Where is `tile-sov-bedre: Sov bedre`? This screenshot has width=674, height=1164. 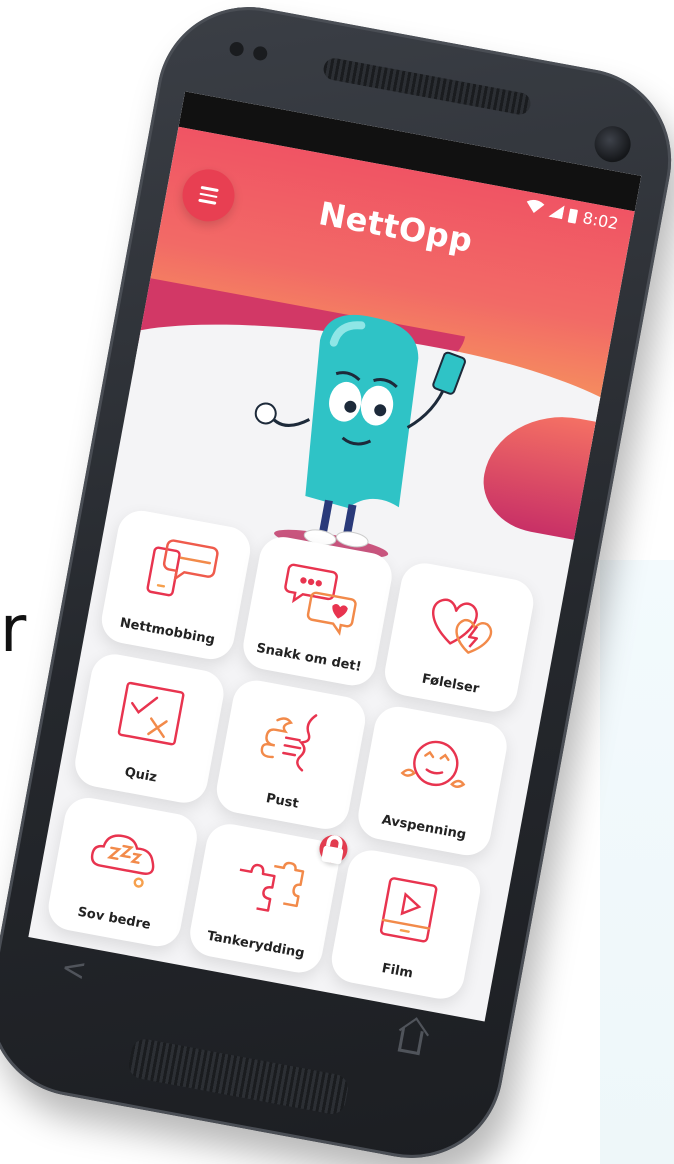
tile-sov-bedre: Sov bedre is located at coordinates (122, 872).